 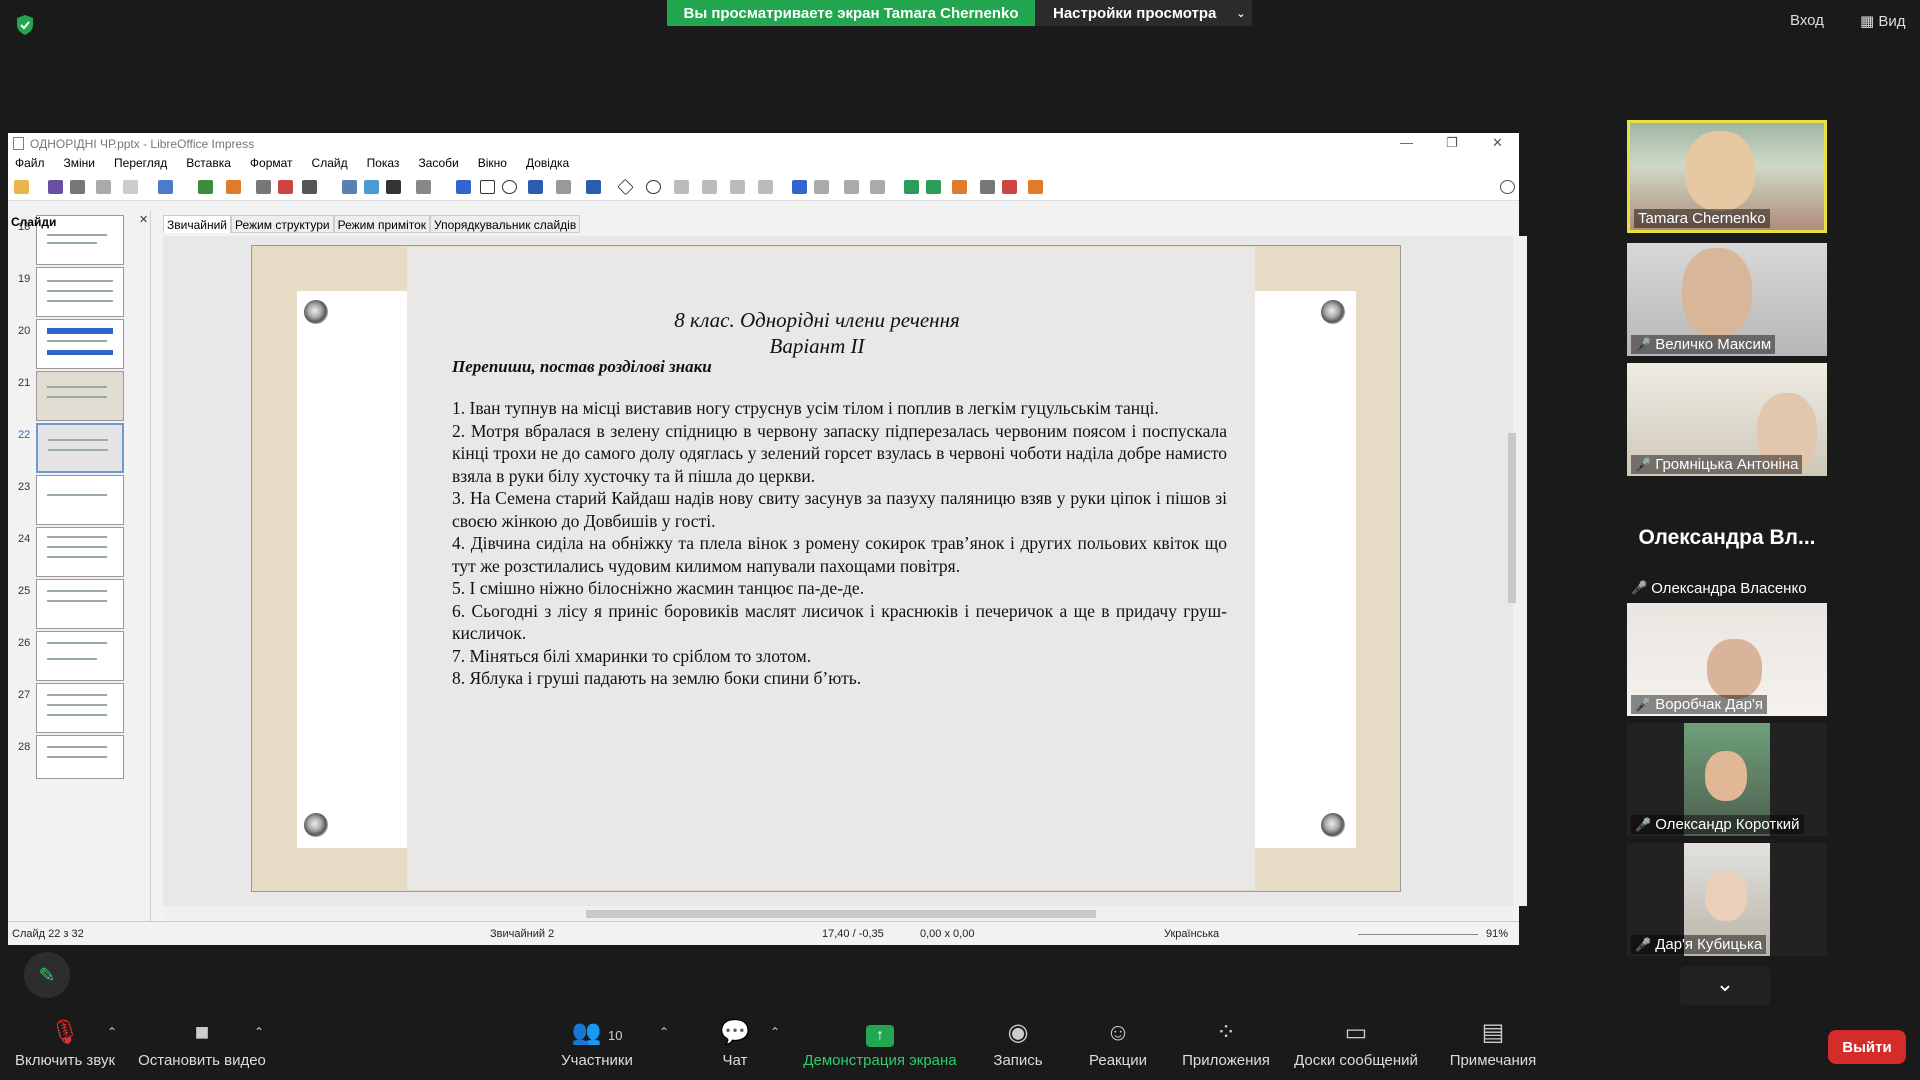 What do you see at coordinates (597, 1043) in the screenshot?
I see `participants-button: 👥 10 Участники` at bounding box center [597, 1043].